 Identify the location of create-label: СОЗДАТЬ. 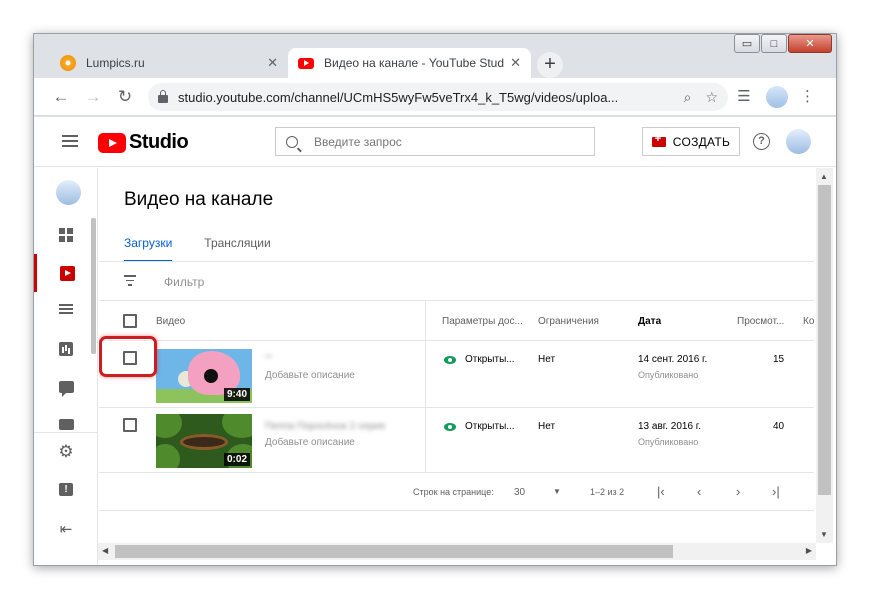
(701, 141).